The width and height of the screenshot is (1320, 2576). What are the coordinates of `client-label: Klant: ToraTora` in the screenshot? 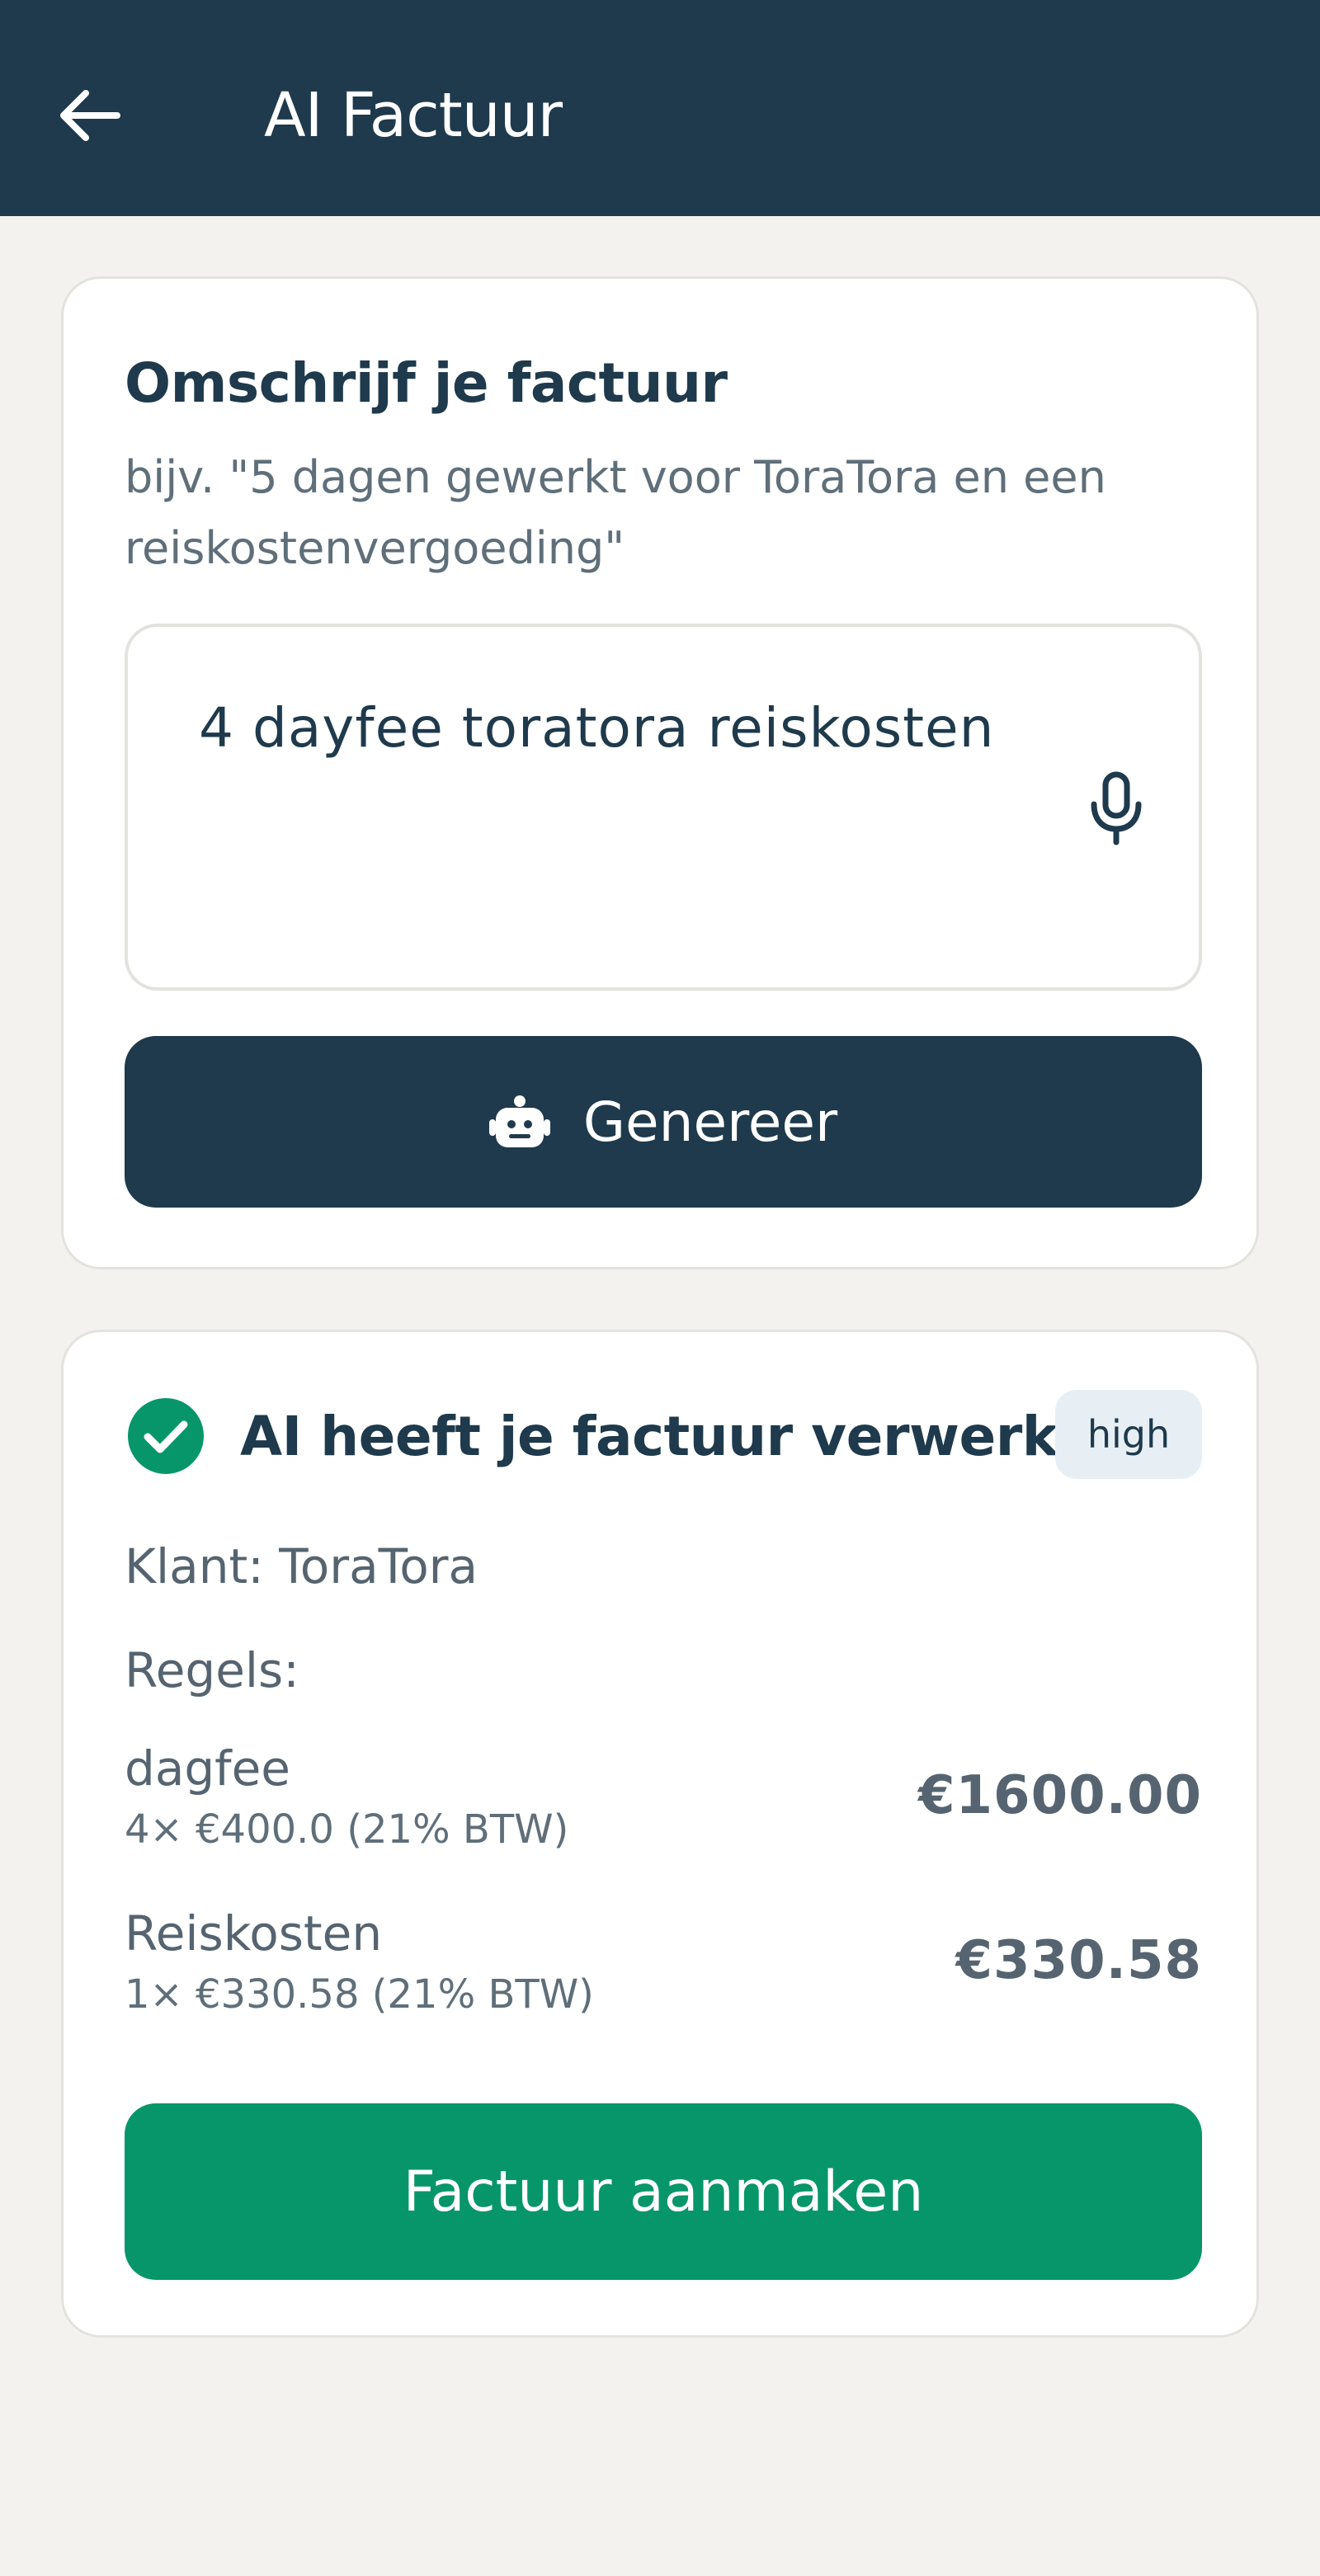 It's located at (301, 1566).